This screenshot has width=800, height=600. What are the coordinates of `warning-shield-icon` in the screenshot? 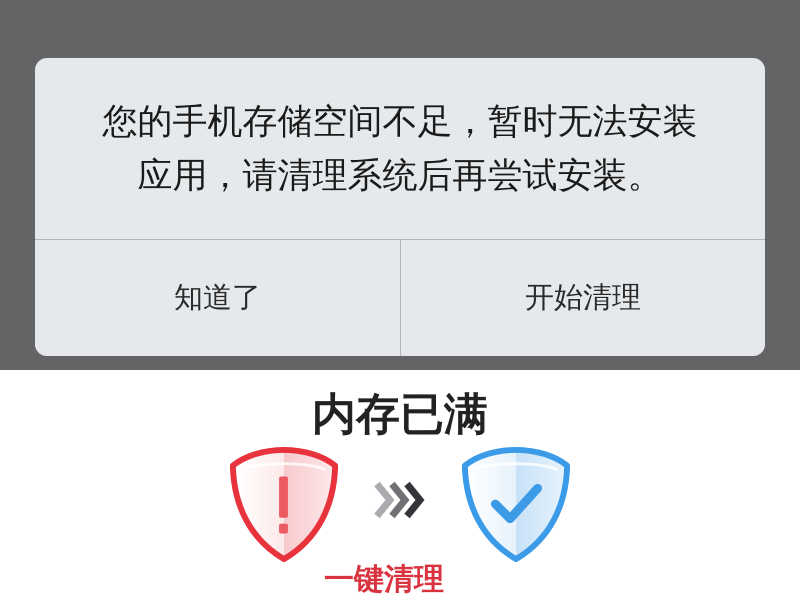 It's located at (284, 504).